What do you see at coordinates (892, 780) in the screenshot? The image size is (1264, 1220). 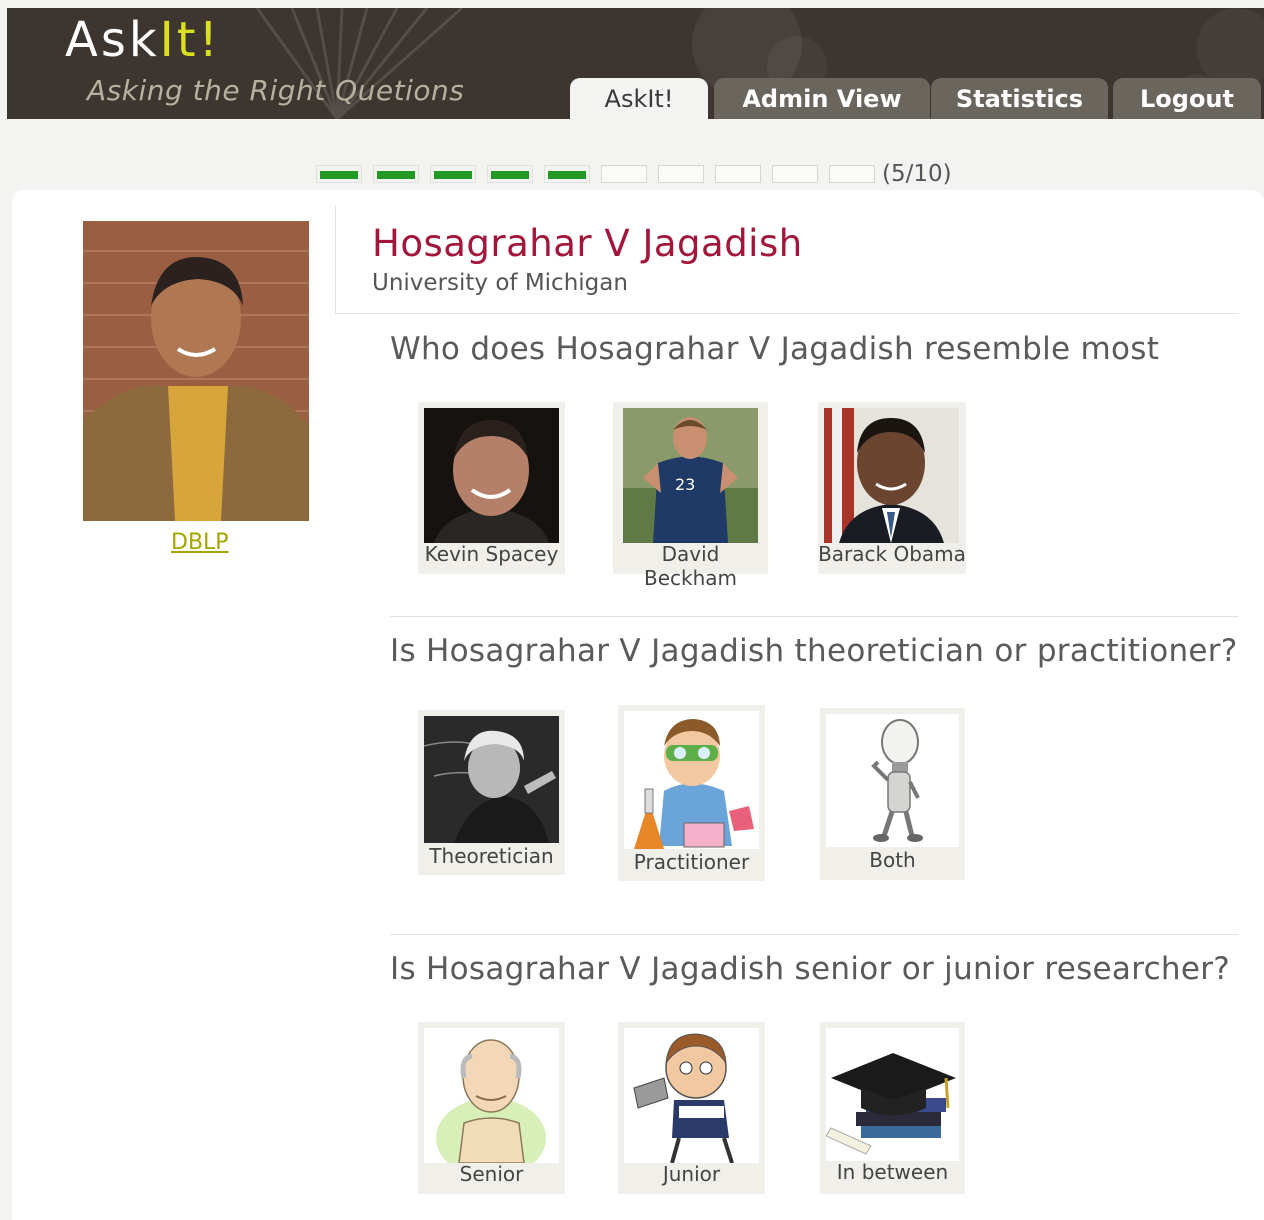 I see `lightbulb-figure` at bounding box center [892, 780].